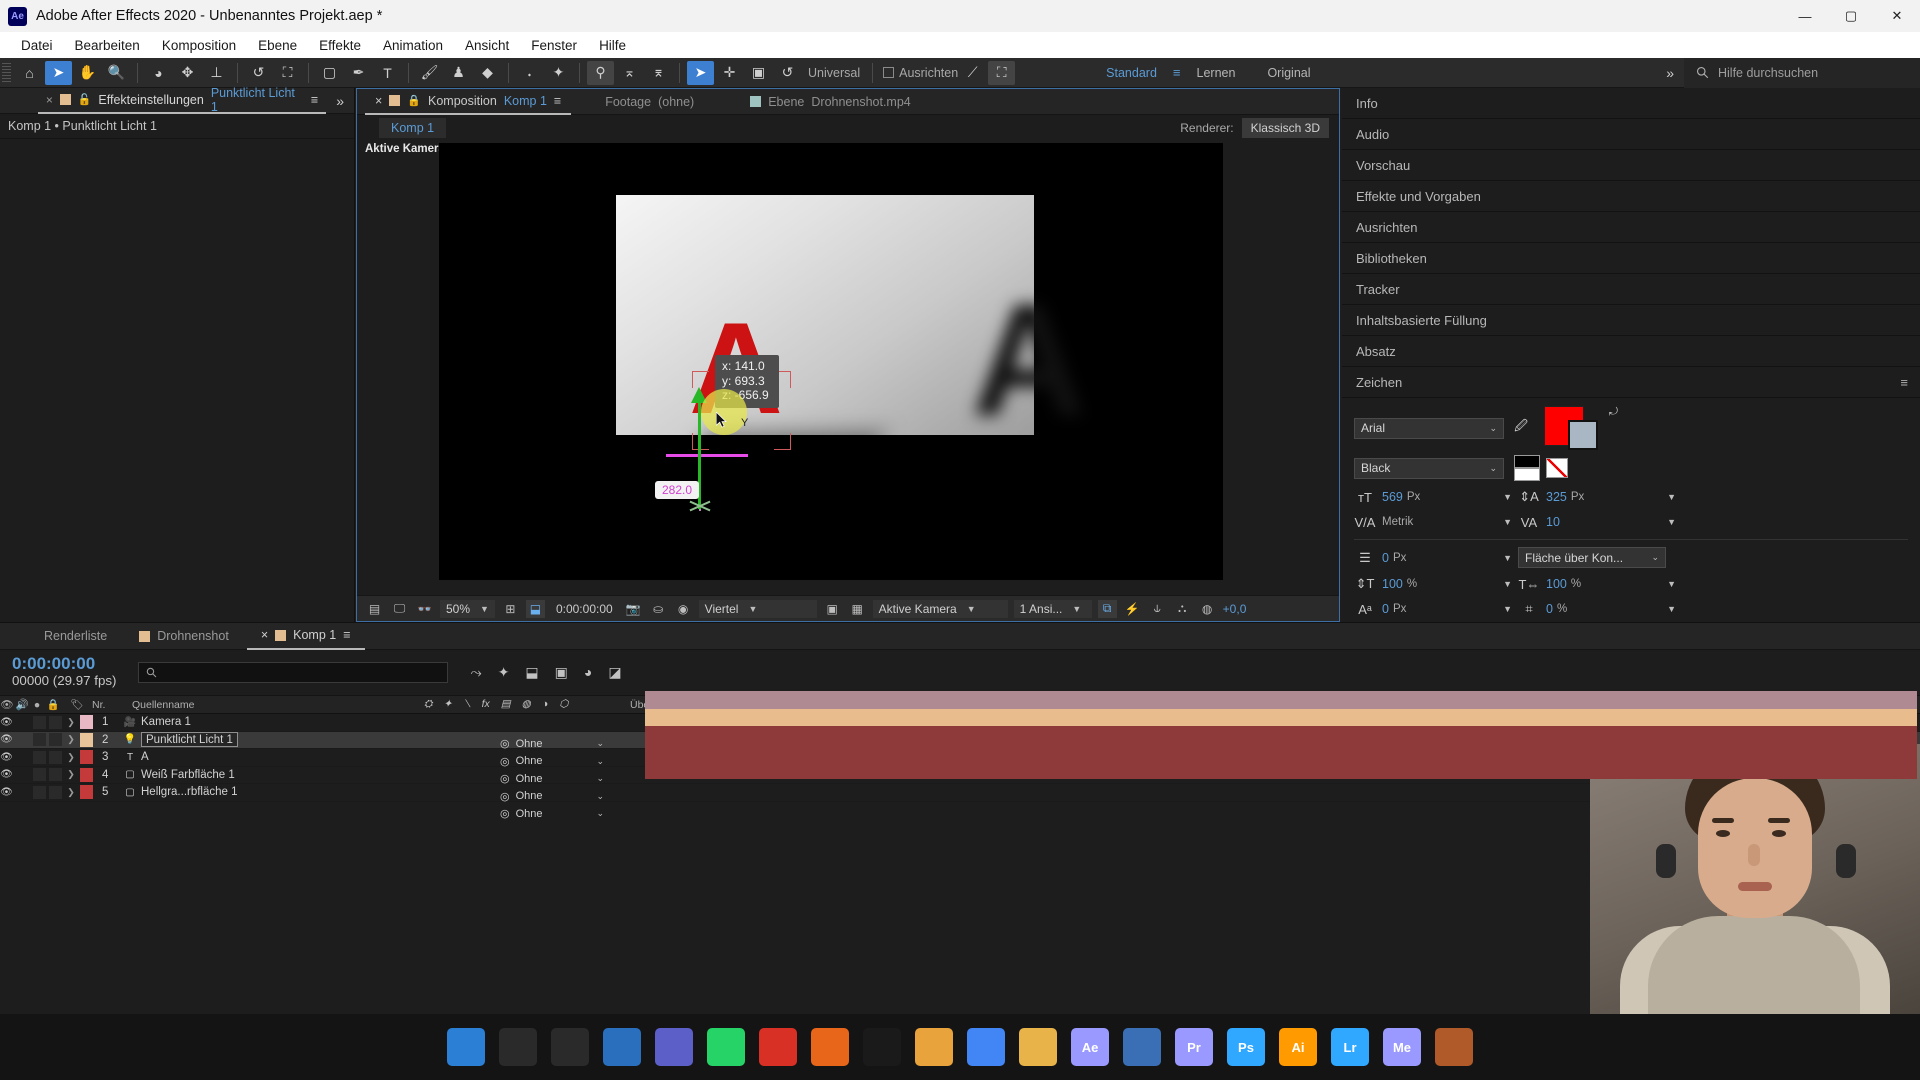 The height and width of the screenshot is (1080, 1920). I want to click on menu-item-datei: Datei, so click(37, 45).